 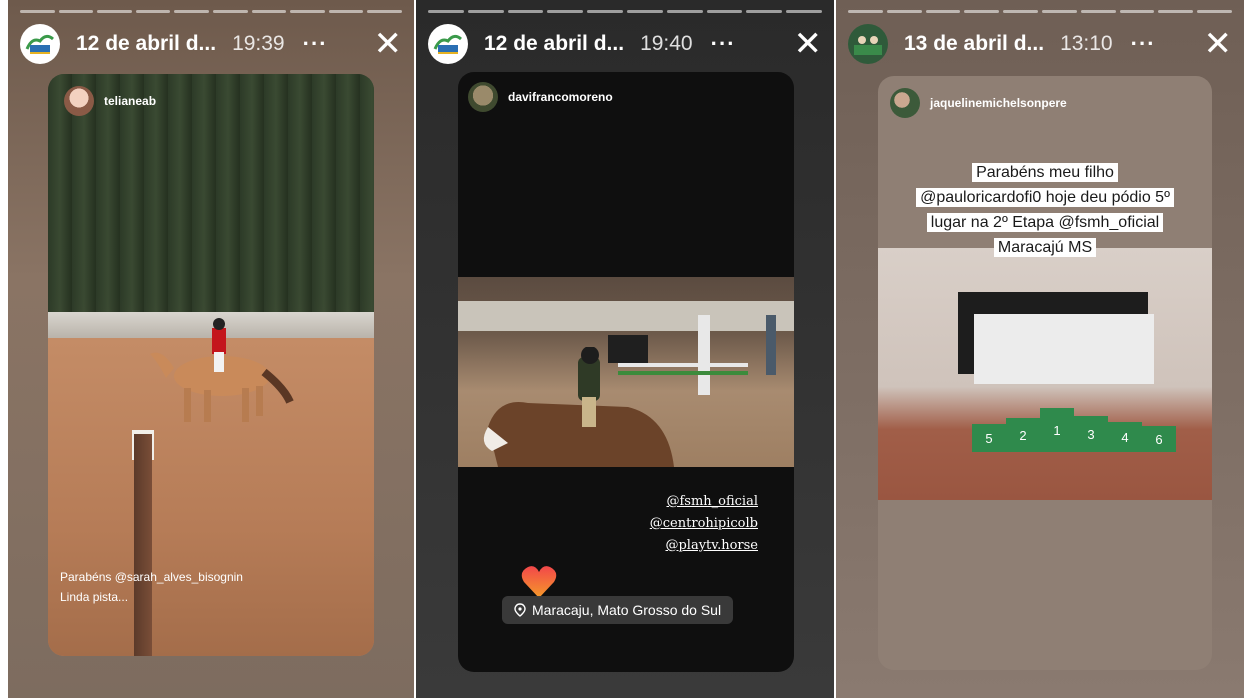 What do you see at coordinates (989, 438) in the screenshot?
I see `podium-step: 5` at bounding box center [989, 438].